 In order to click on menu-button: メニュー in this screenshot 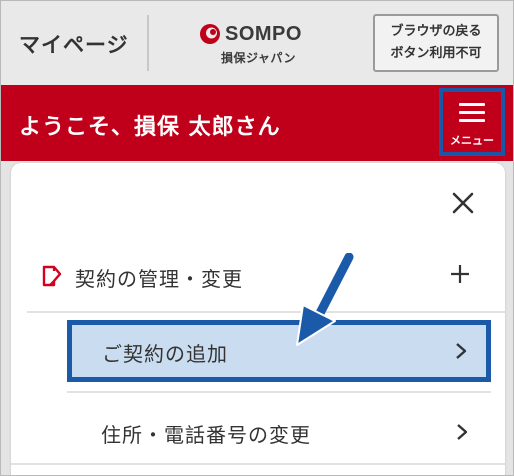, I will do `click(473, 123)`.